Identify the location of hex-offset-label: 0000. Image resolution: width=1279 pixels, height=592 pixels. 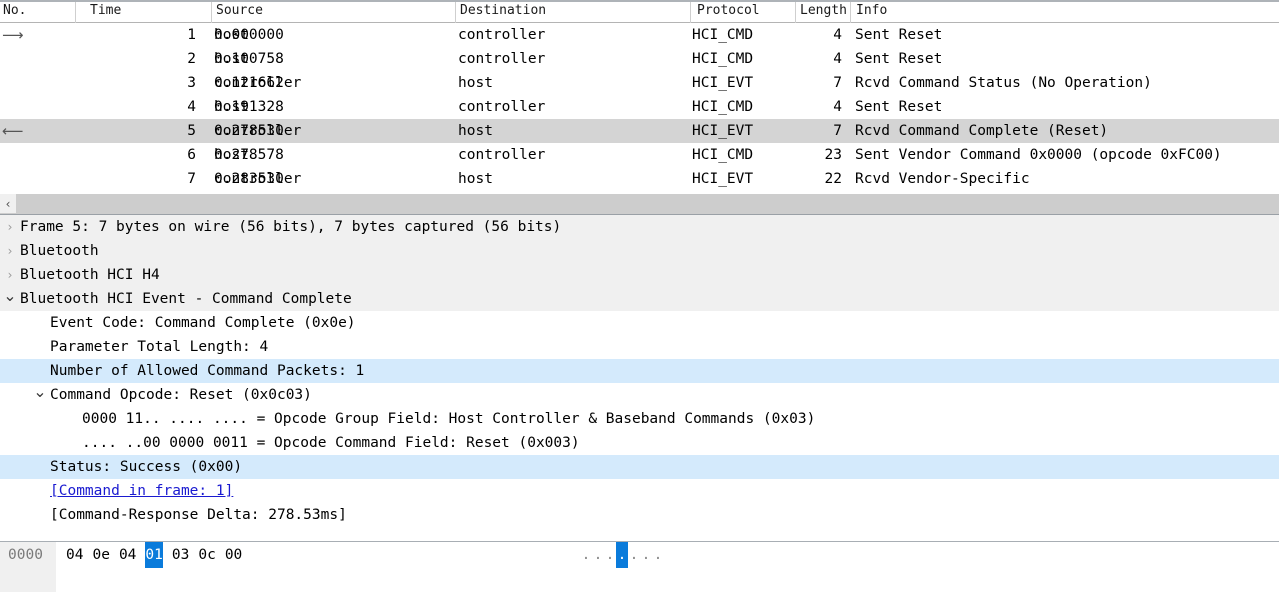
(25, 555).